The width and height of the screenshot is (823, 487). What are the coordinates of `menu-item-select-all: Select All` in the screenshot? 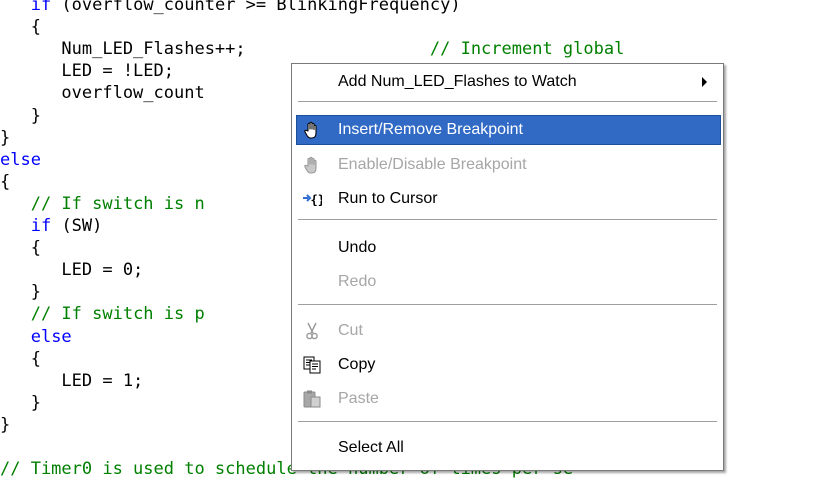 It's located at (508, 448).